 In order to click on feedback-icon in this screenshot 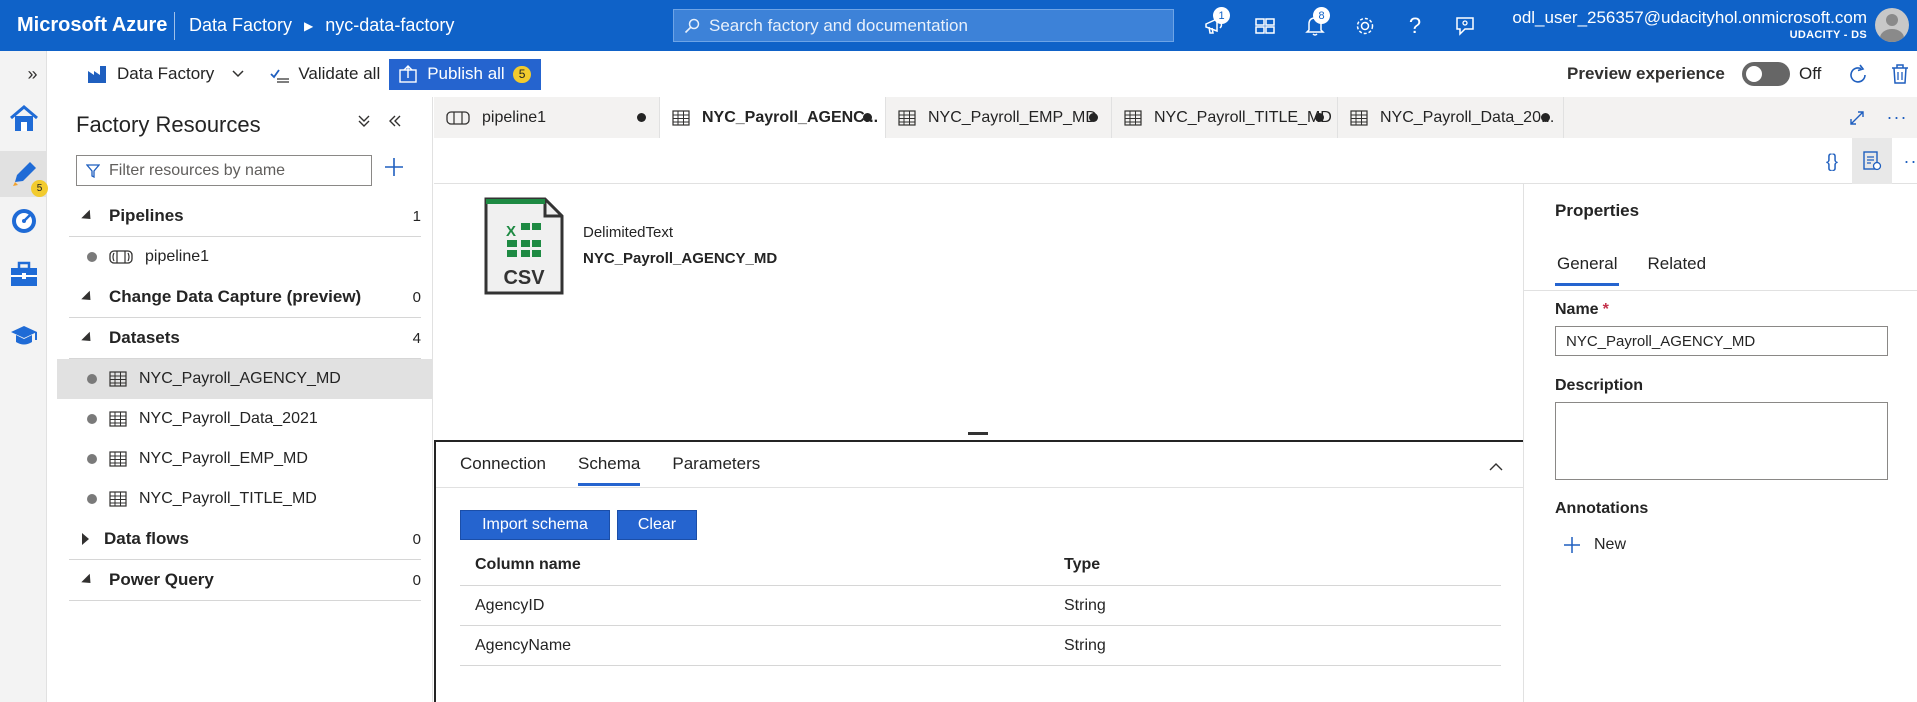, I will do `click(1465, 26)`.